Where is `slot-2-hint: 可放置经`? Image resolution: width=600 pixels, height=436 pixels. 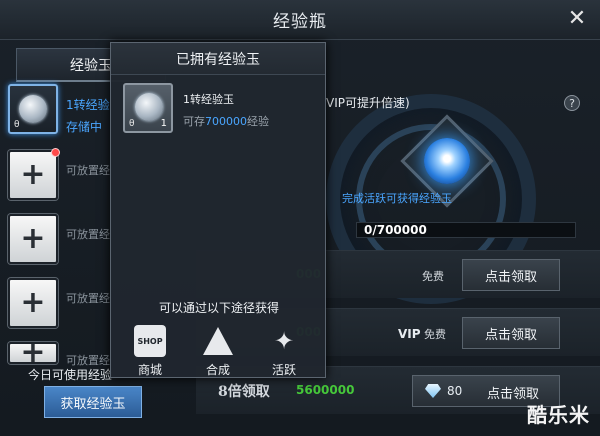 slot-2-hint: 可放置经 is located at coordinates (88, 170).